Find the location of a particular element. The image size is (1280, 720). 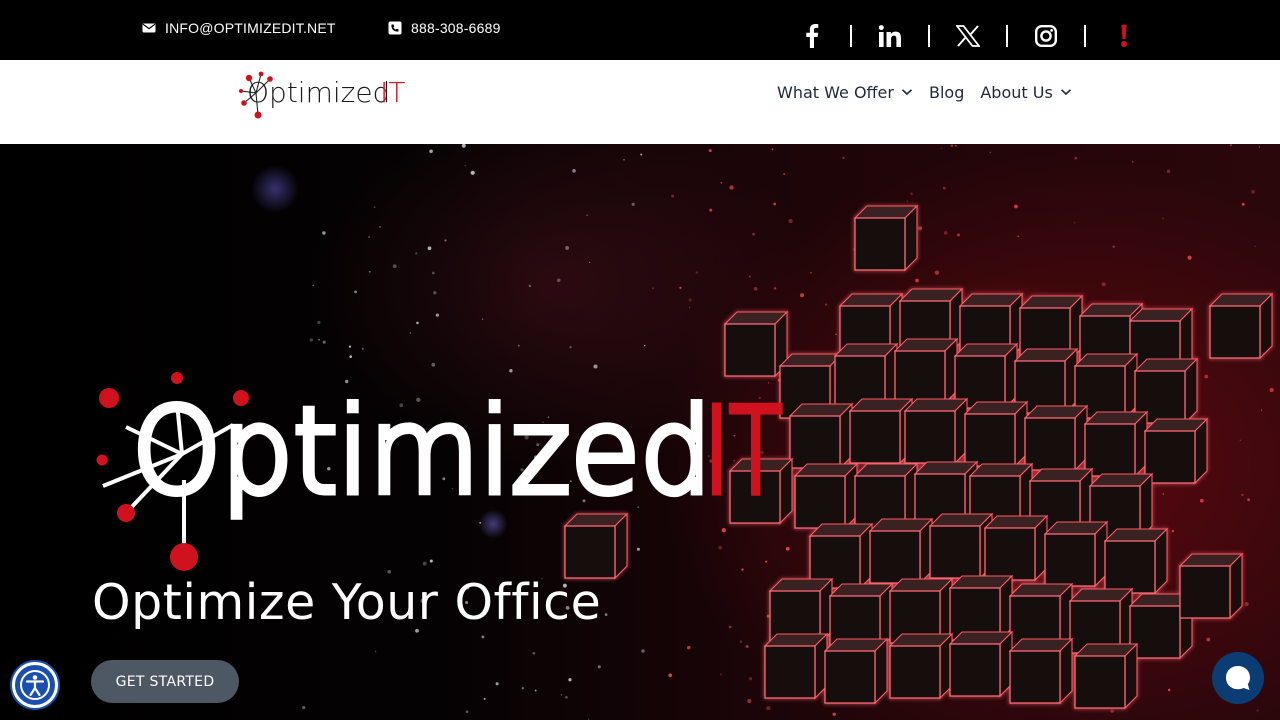

linkedin-icon is located at coordinates (890, 36).